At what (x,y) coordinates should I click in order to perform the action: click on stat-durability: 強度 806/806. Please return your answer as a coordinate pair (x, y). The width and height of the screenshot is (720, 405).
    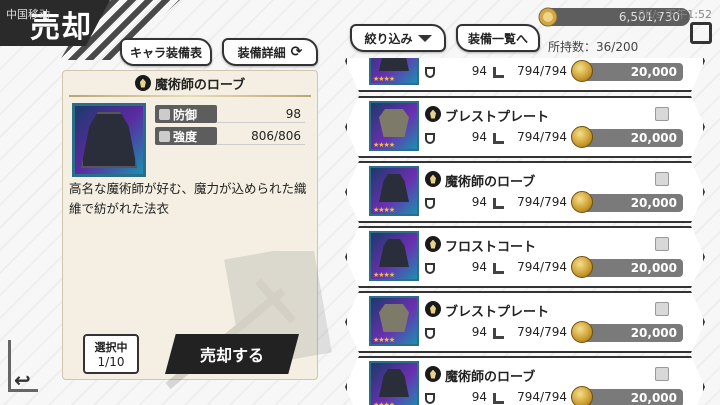
    Looking at the image, I should click on (230, 136).